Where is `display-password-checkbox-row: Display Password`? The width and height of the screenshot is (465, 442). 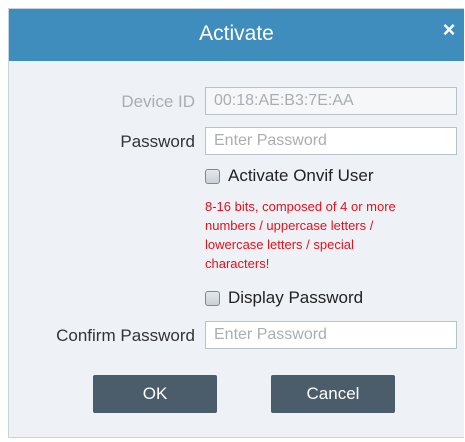 display-password-checkbox-row: Display Password is located at coordinates (284, 298).